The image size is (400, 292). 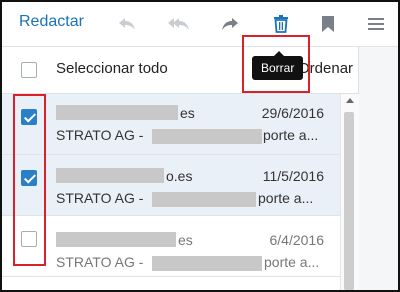 What do you see at coordinates (127, 24) in the screenshot?
I see `reply-icon` at bounding box center [127, 24].